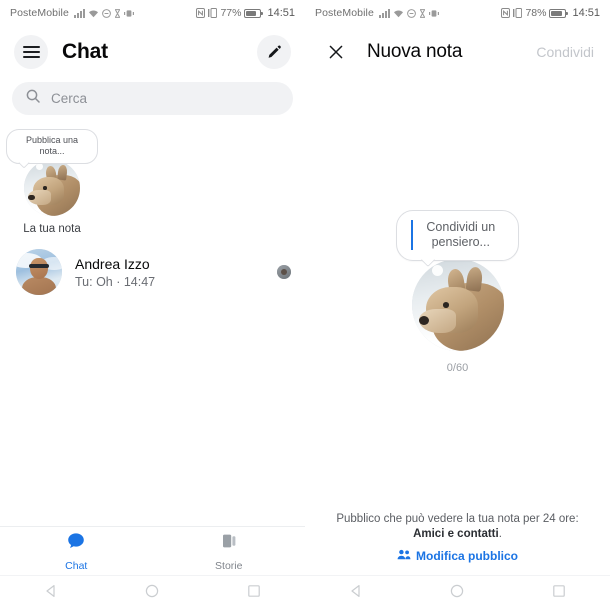 The width and height of the screenshot is (610, 610). I want to click on status-bar-right: PosteMobile 78% 14:51, so click(457, 13).